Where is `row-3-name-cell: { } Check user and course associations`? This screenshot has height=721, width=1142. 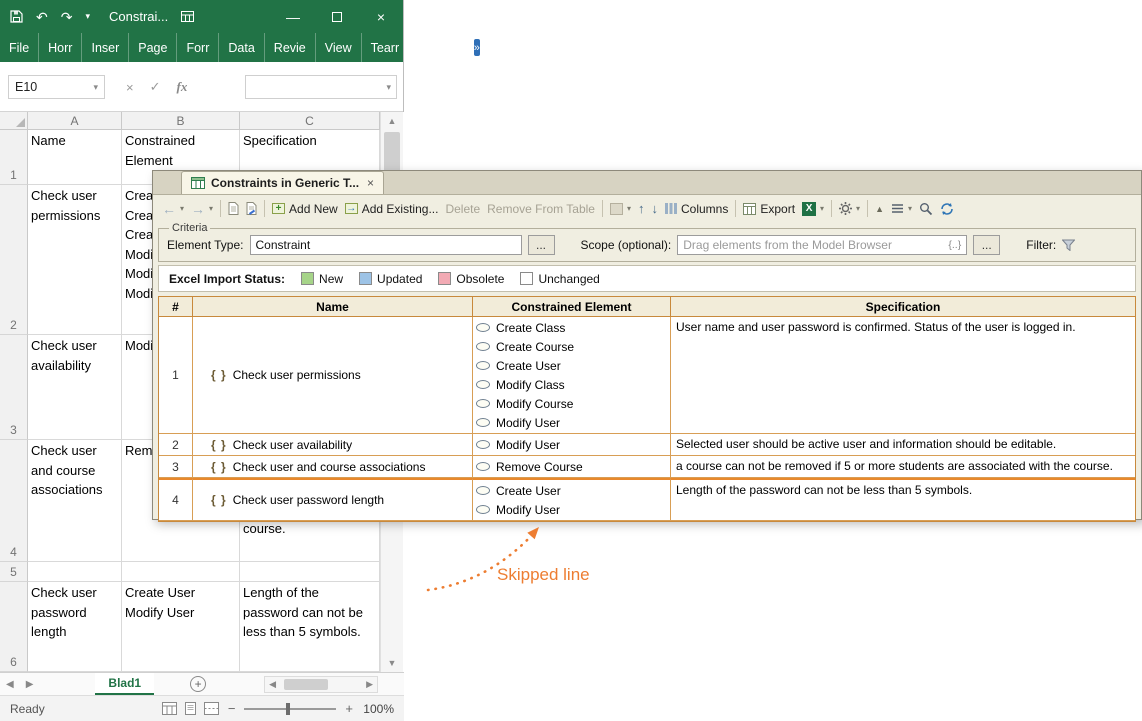
row-3-name-cell: { } Check user and course associations is located at coordinates (333, 467).